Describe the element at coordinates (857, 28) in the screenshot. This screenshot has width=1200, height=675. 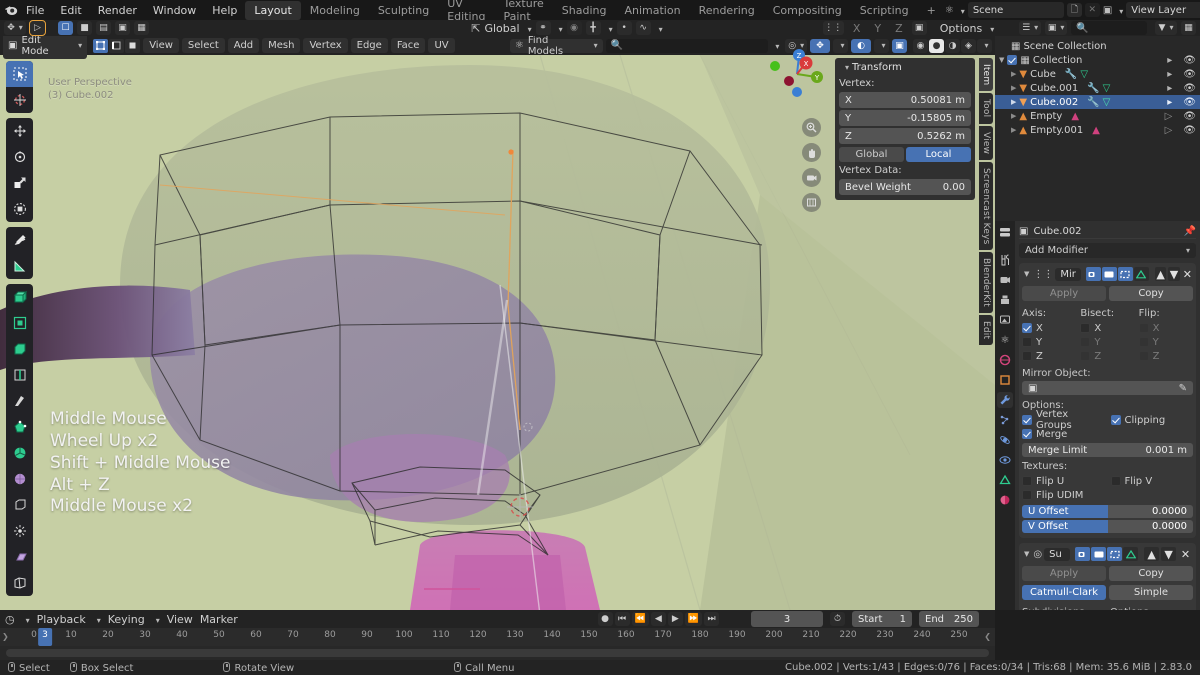
I see `mirror-axis-x: X` at that location.